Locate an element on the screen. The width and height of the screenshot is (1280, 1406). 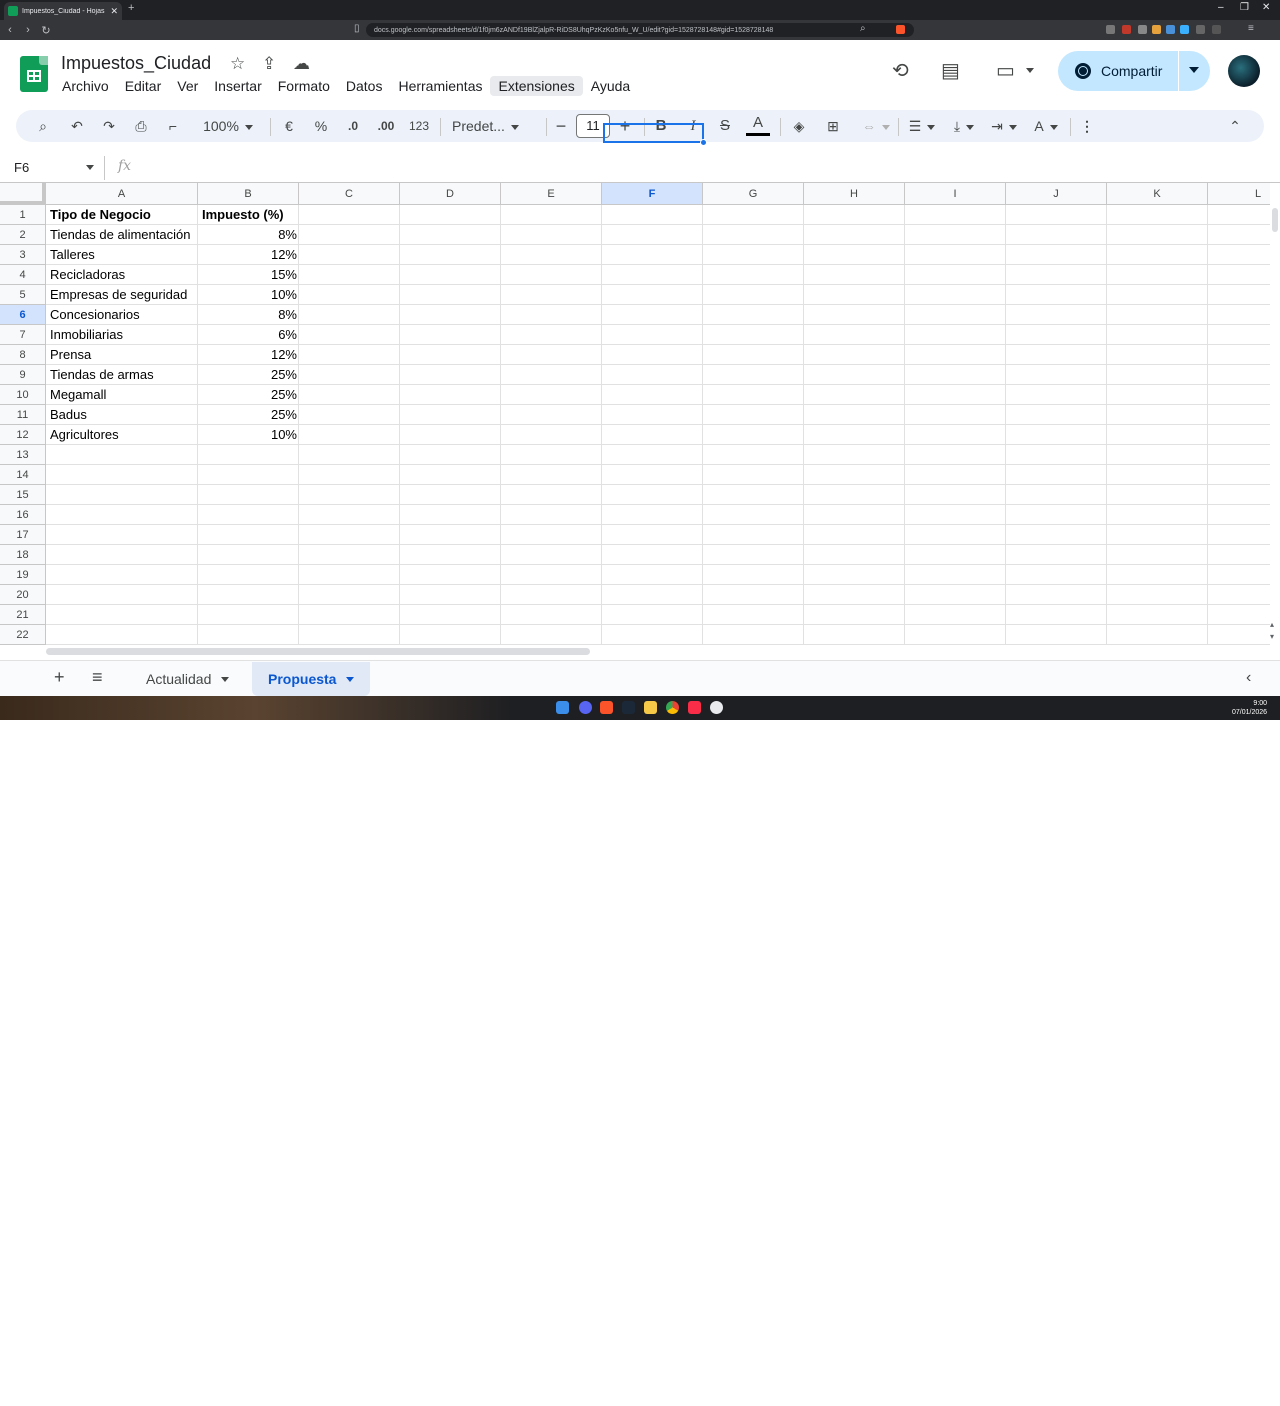
cell-b1: Impuesto (%) is located at coordinates (249, 215).